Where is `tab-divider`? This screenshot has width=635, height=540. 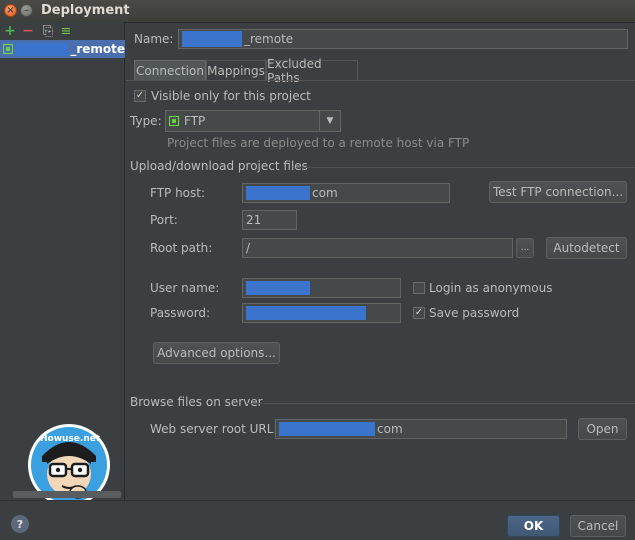 tab-divider is located at coordinates (380, 80).